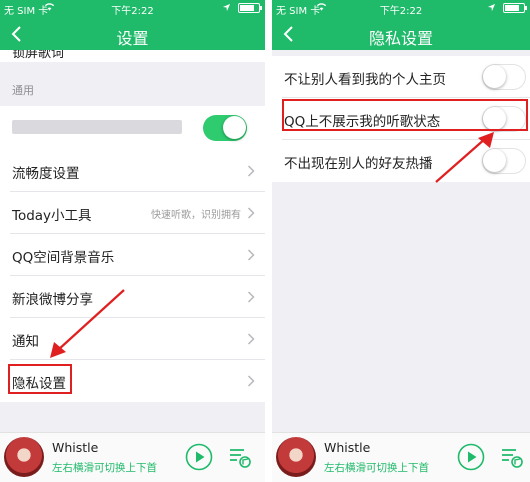 The width and height of the screenshot is (530, 482). I want to click on settings-row-blurred, so click(132, 128).